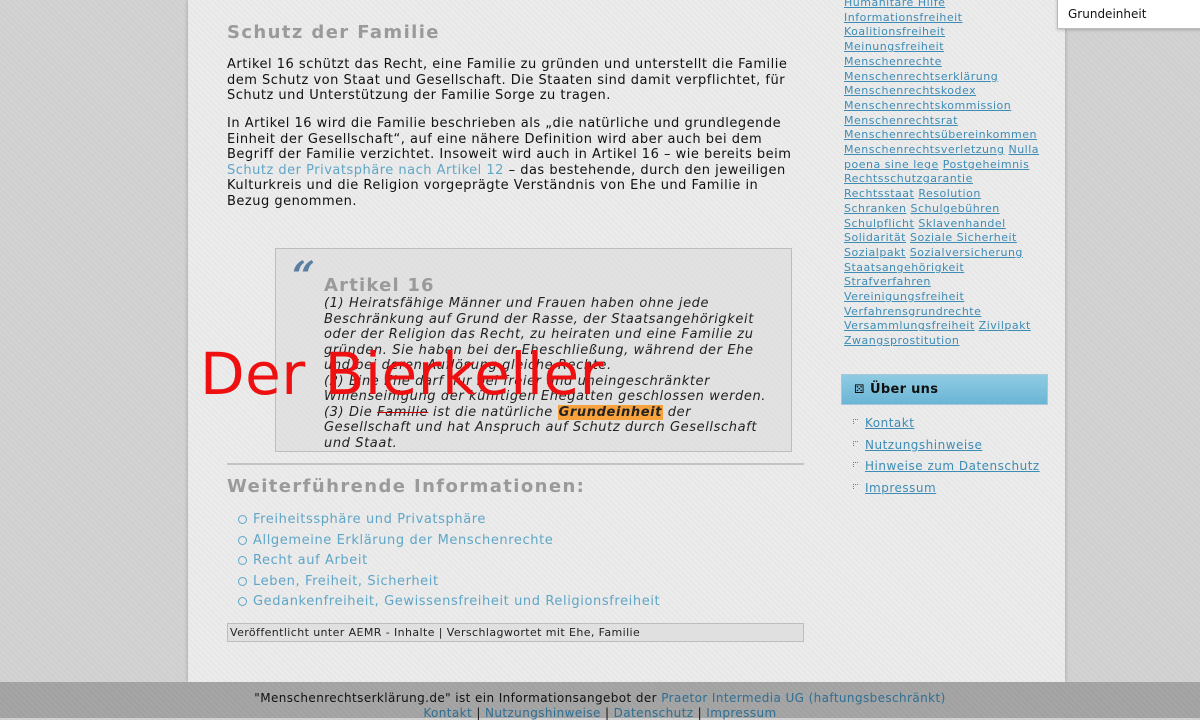  What do you see at coordinates (543, 713) in the screenshot?
I see `footer-link-nutzungshinweise: Nutzungshinweise` at bounding box center [543, 713].